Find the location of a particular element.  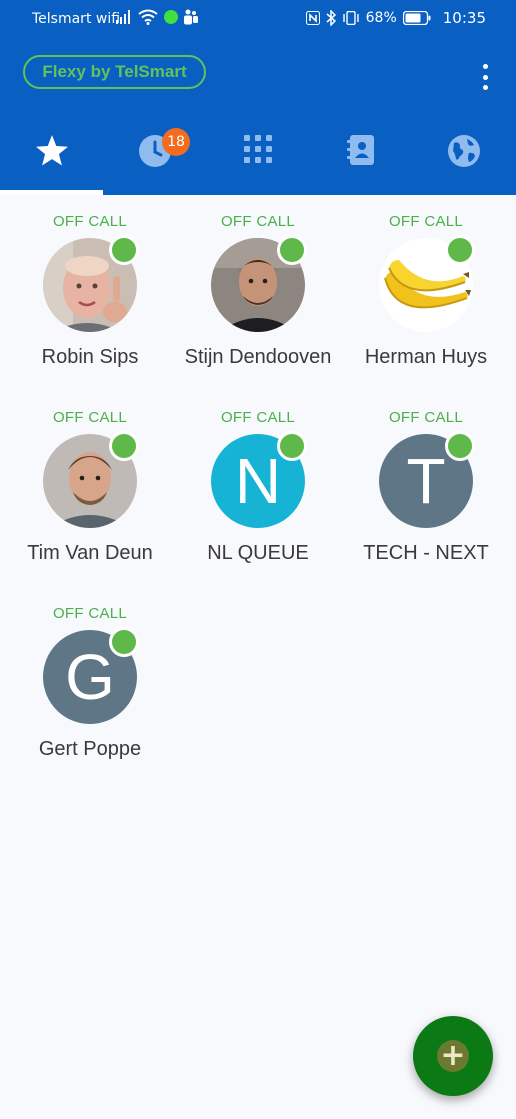

wifi-icon is located at coordinates (148, 17).